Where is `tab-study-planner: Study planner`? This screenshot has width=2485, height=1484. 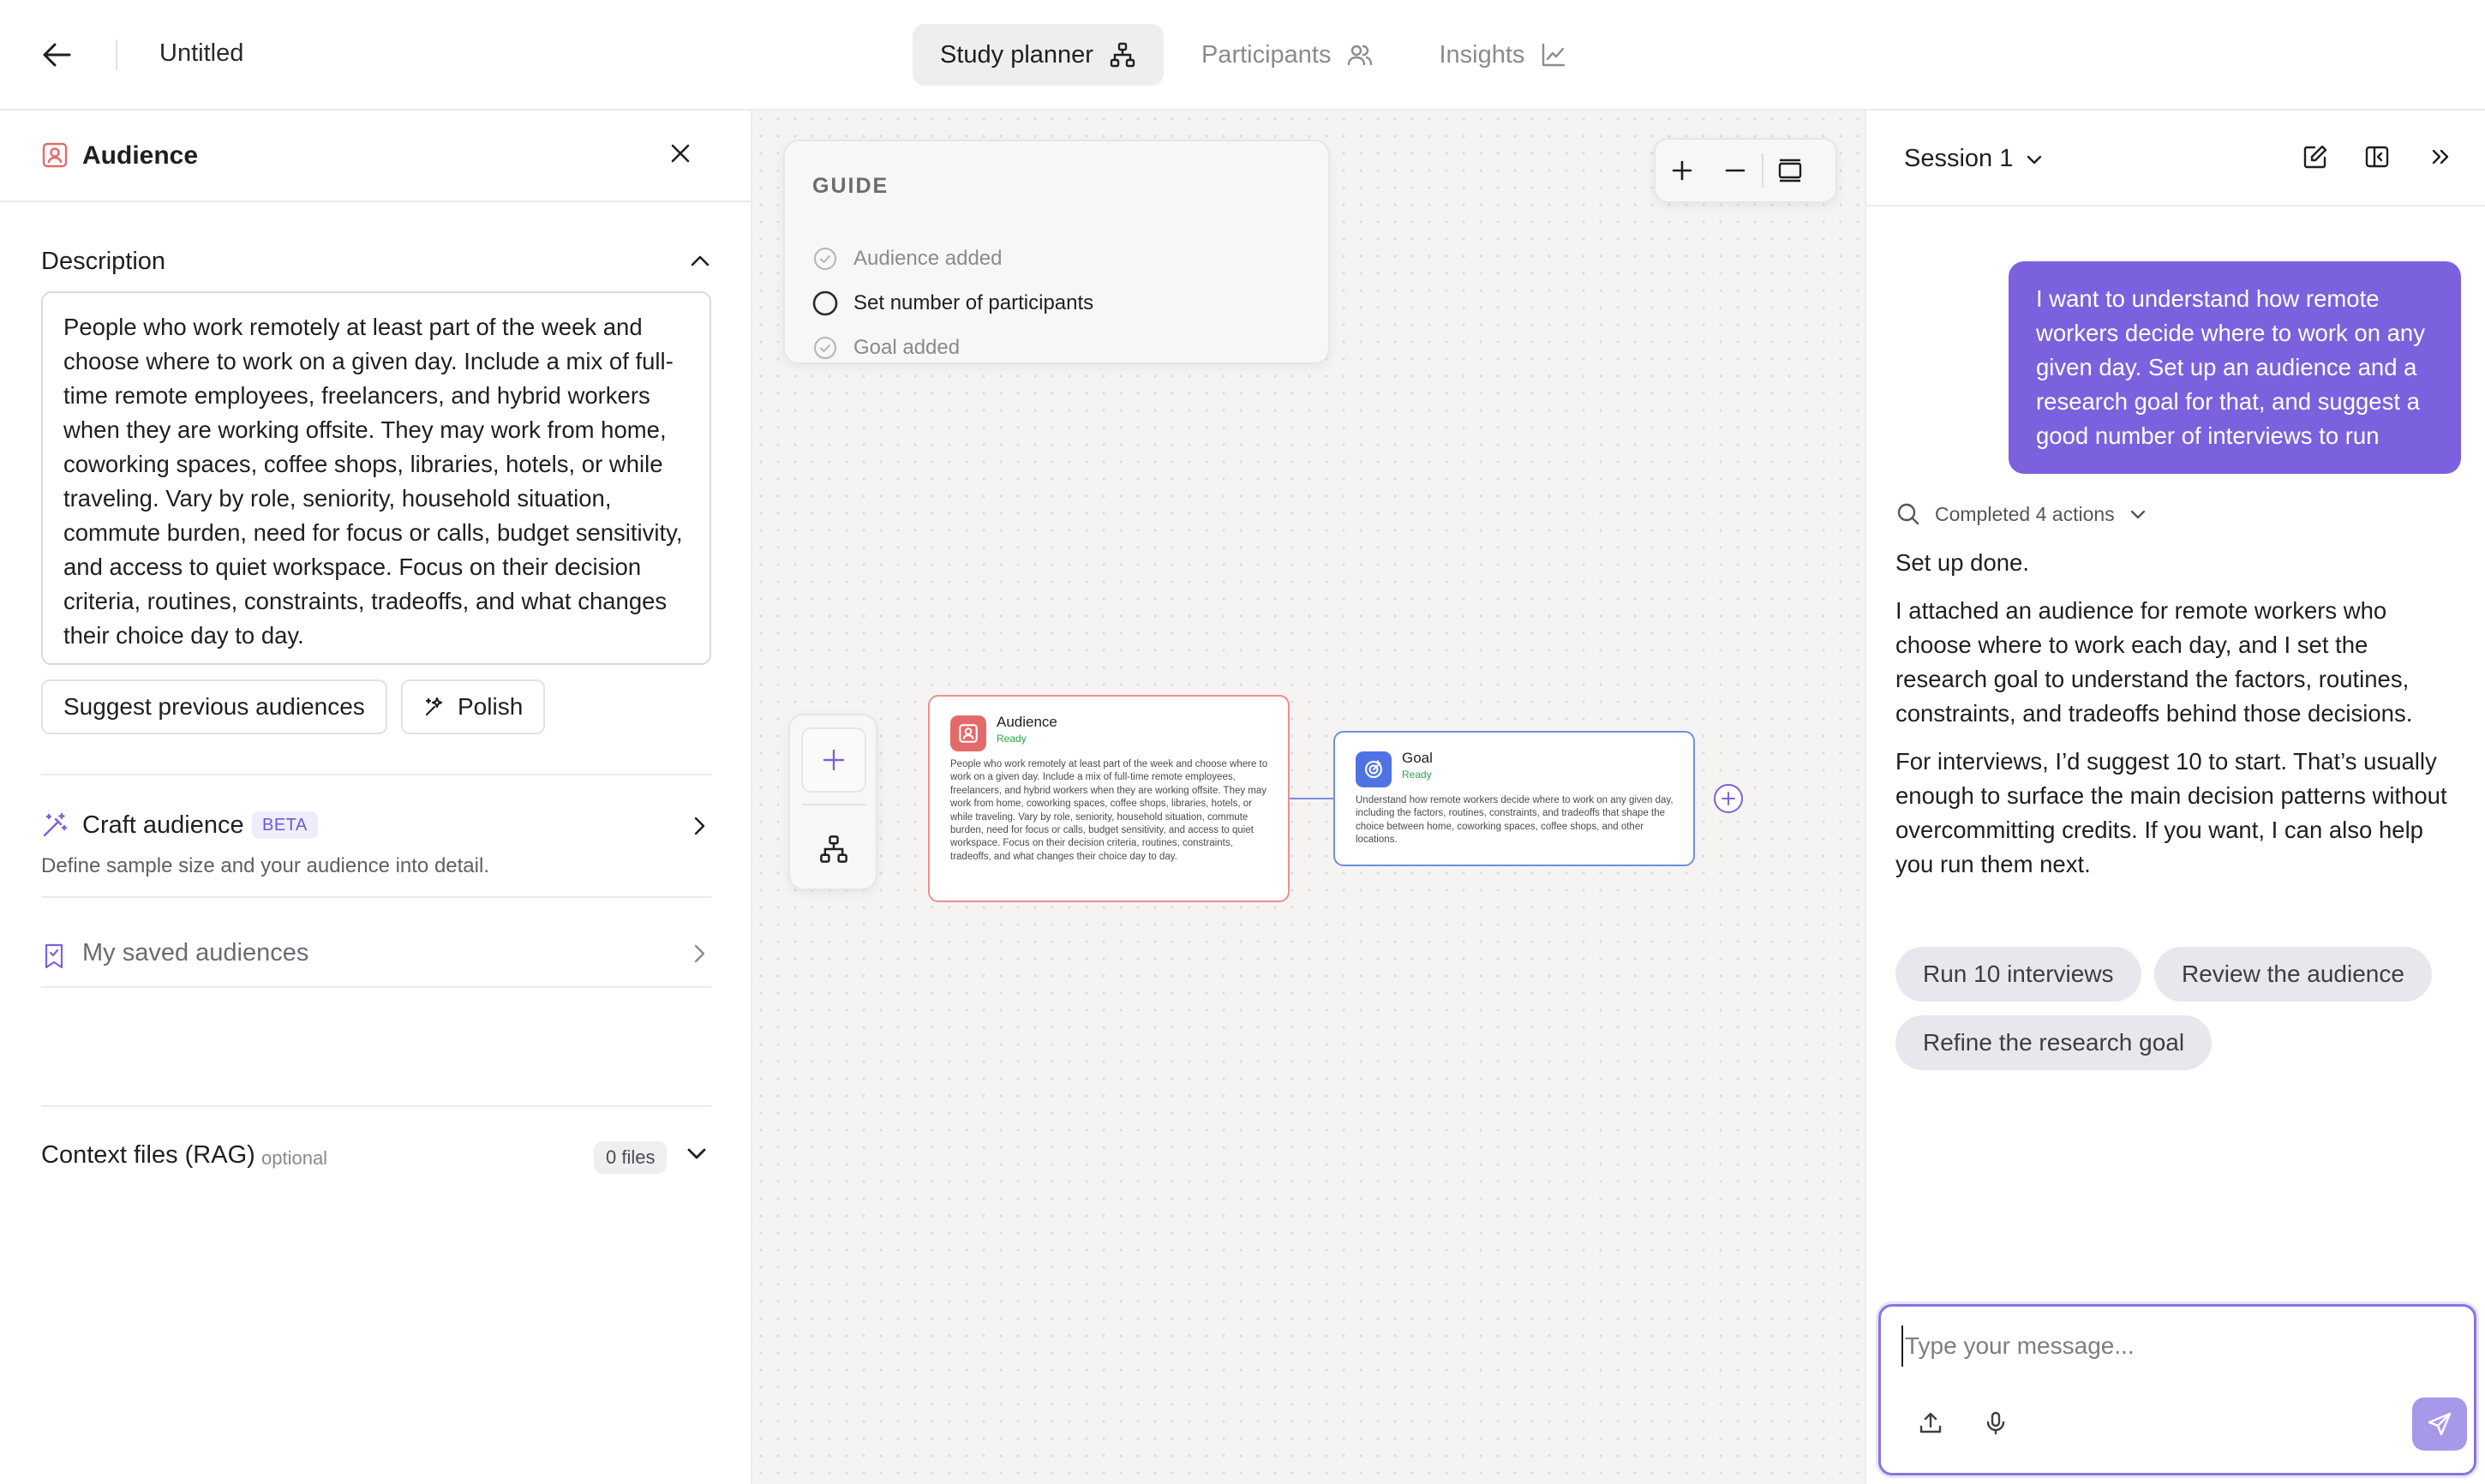
tab-study-planner: Study planner is located at coordinates (1039, 55).